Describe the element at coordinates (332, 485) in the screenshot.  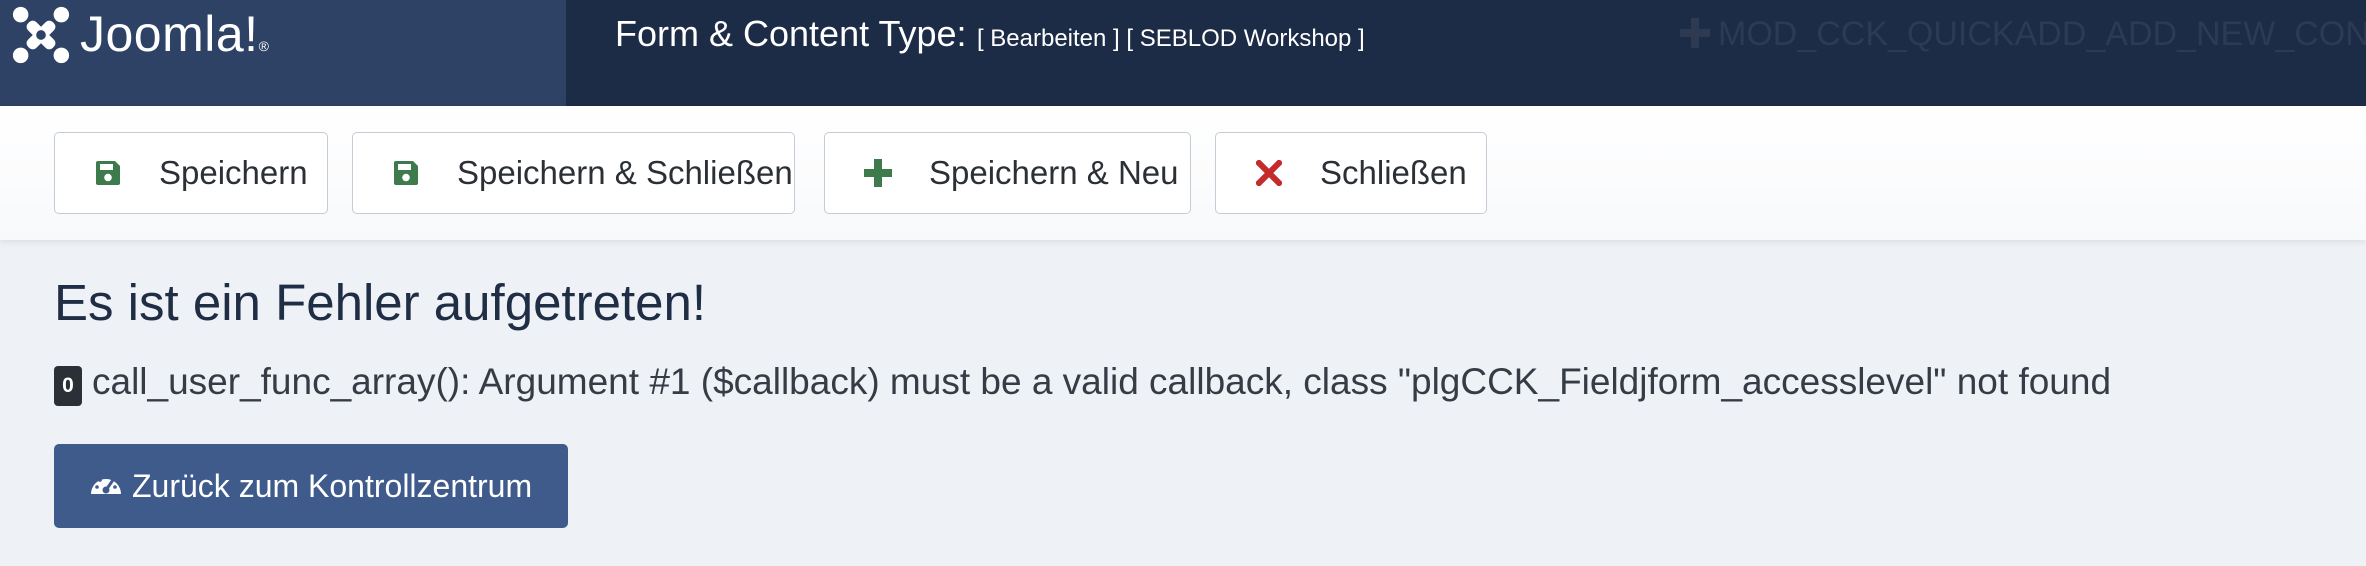
I see `back-button-label: Zurück zum Kontrollzentrum` at that location.